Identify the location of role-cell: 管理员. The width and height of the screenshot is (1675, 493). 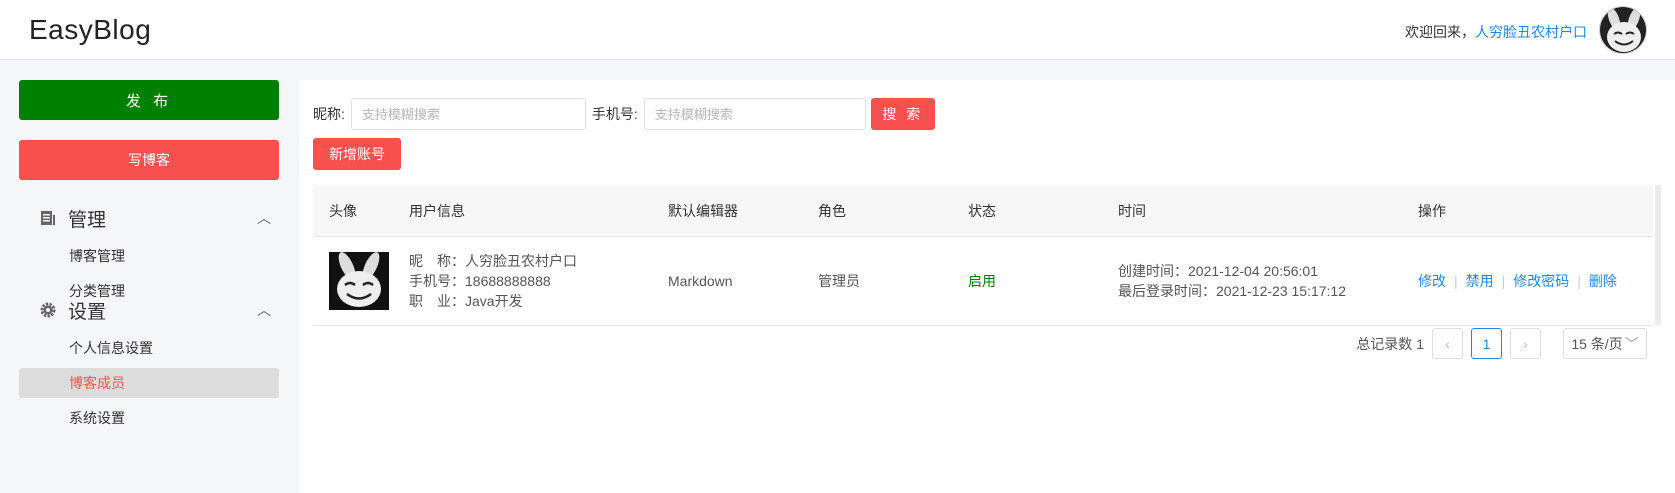
(839, 281).